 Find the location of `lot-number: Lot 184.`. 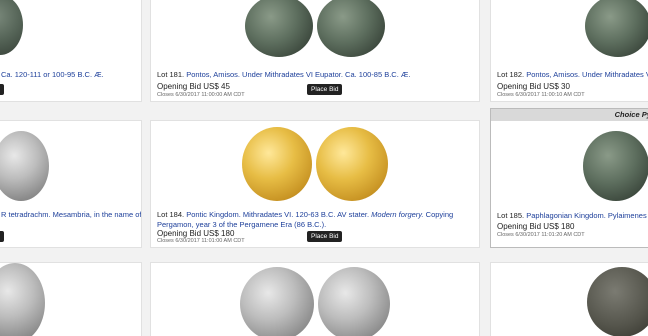

lot-number: Lot 184. is located at coordinates (171, 214).